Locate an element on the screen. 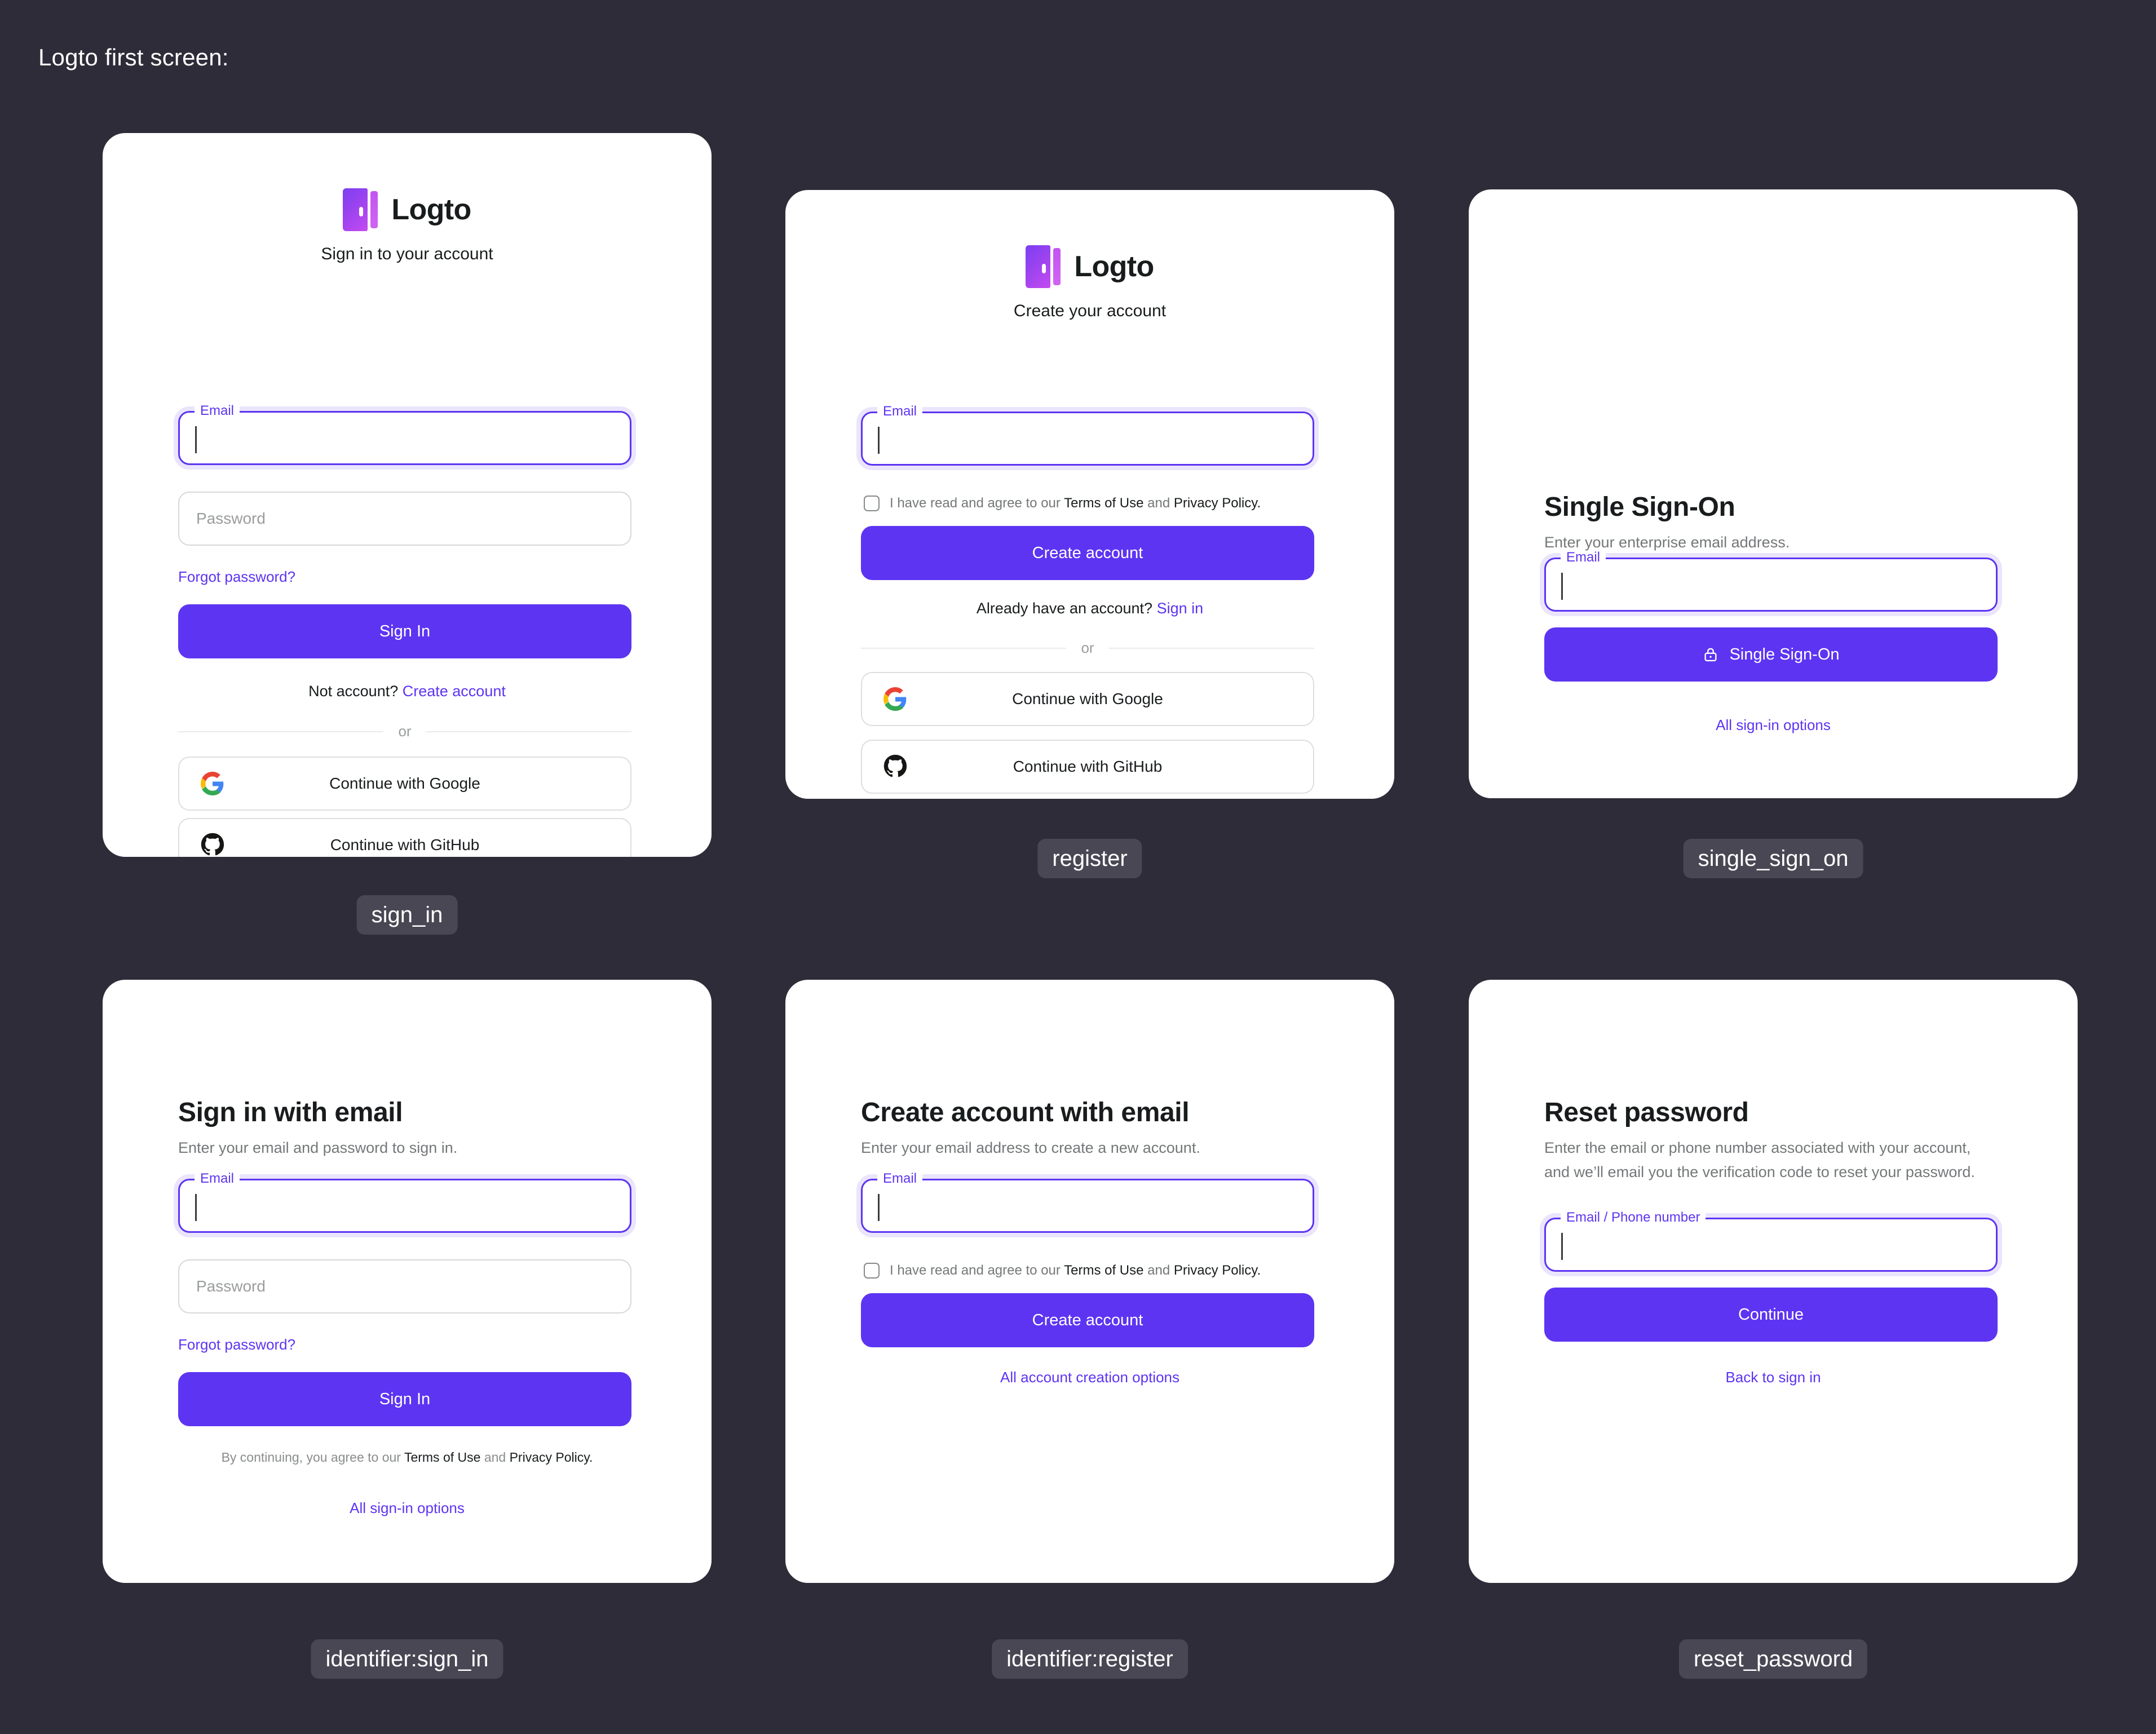 The image size is (2156, 1734). lock-icon is located at coordinates (1710, 654).